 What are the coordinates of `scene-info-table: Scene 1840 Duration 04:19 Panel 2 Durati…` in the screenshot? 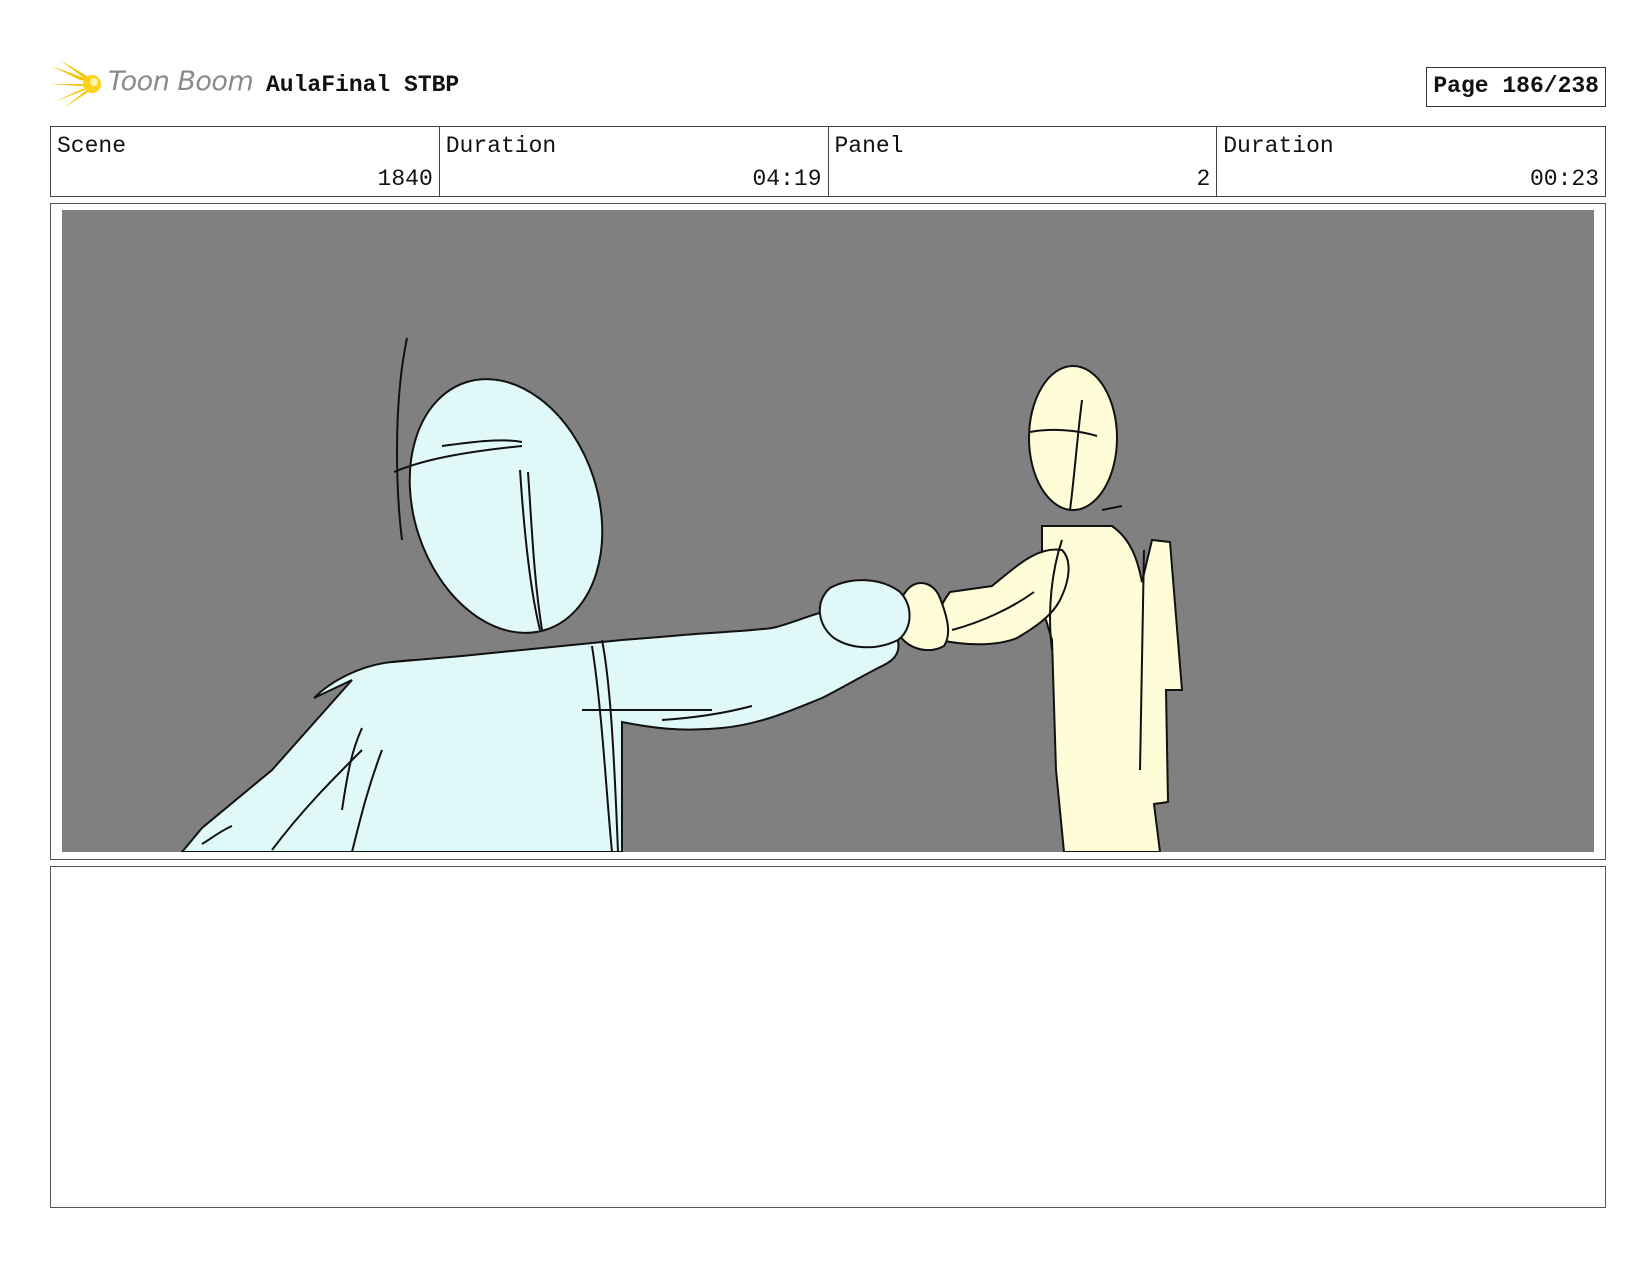 It's located at (828, 161).